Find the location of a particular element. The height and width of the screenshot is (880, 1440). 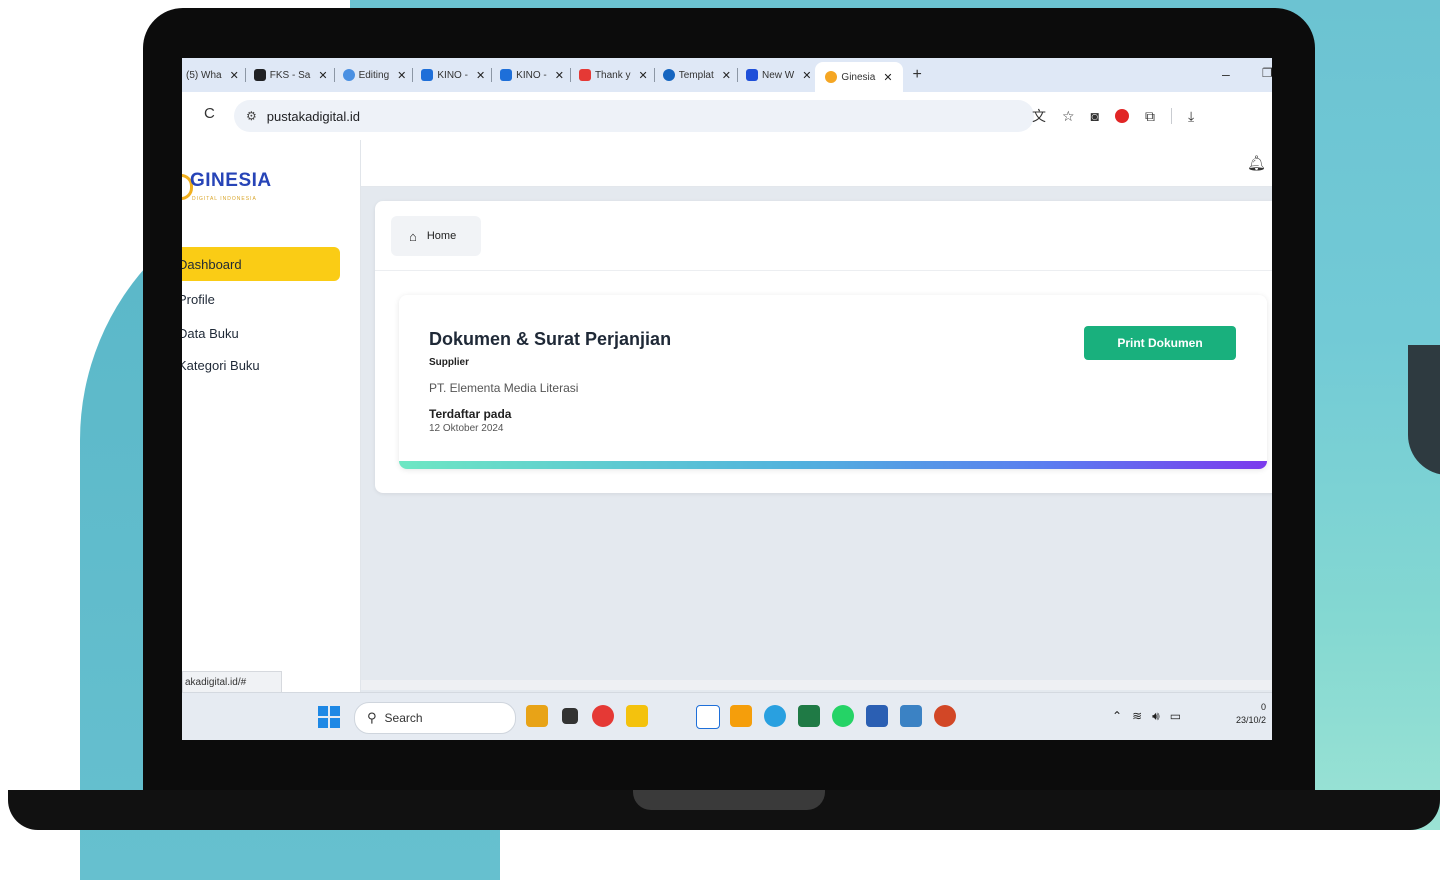

task-view-icon is located at coordinates (570, 716).